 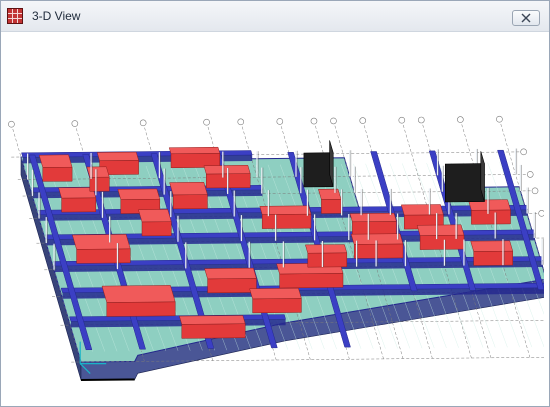 I want to click on window-title: 3-D View, so click(x=56, y=16).